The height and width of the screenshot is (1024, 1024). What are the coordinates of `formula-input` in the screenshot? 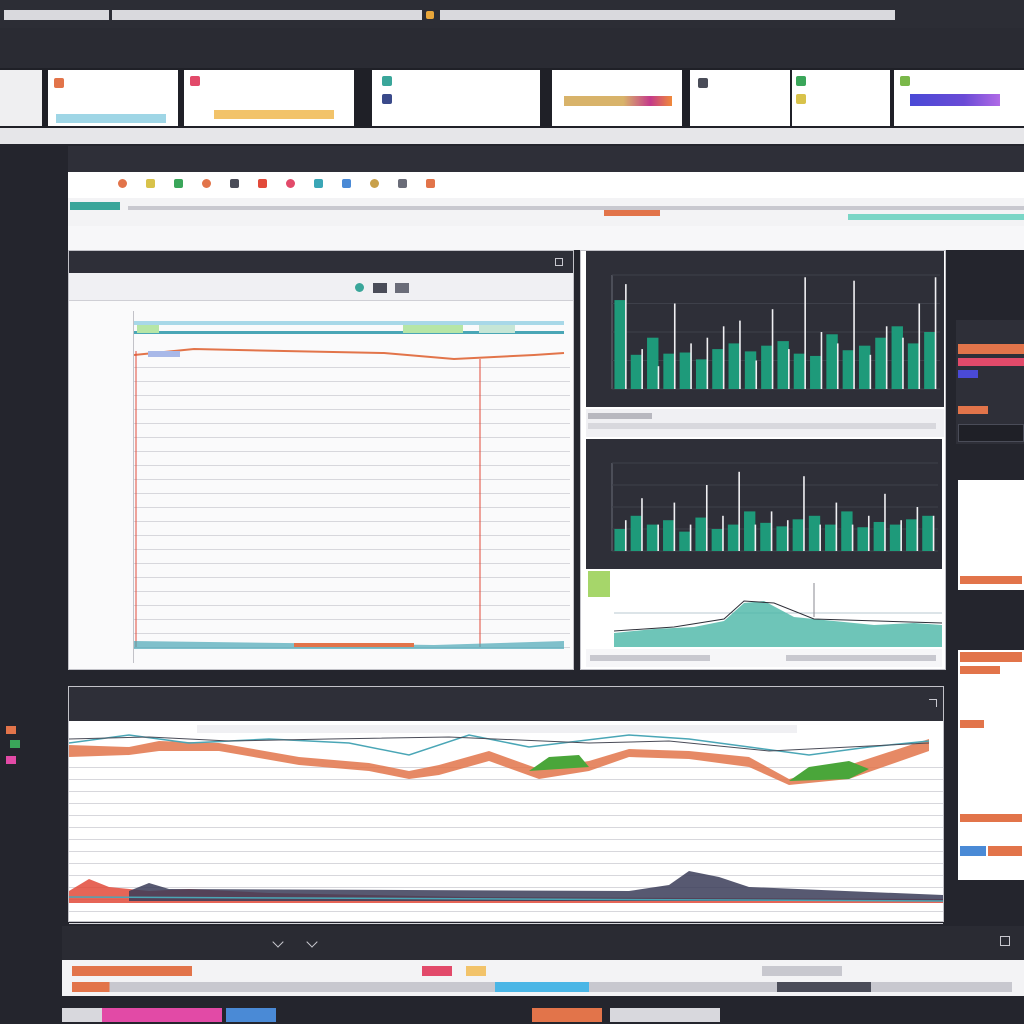 It's located at (576, 208).